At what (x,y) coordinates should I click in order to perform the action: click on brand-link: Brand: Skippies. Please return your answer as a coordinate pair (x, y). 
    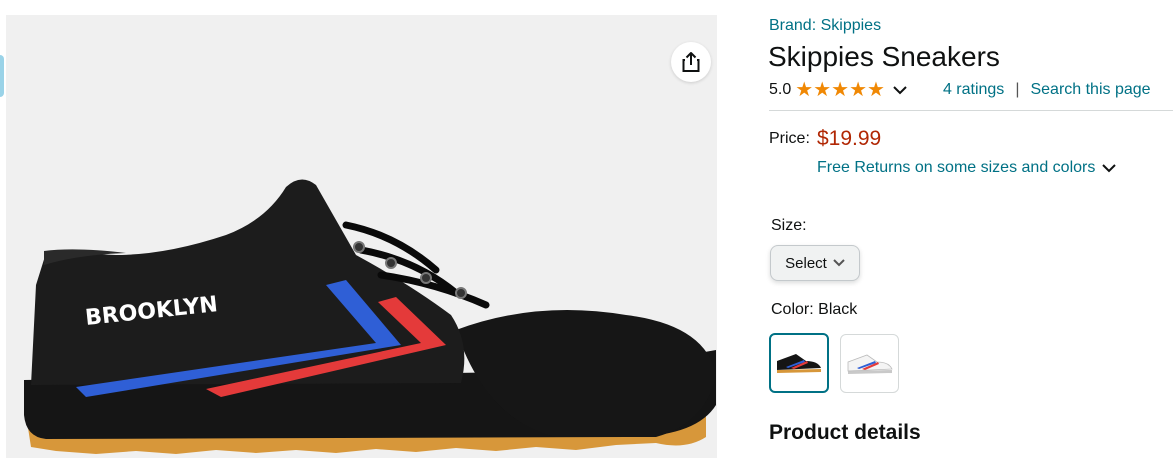
    Looking at the image, I should click on (825, 26).